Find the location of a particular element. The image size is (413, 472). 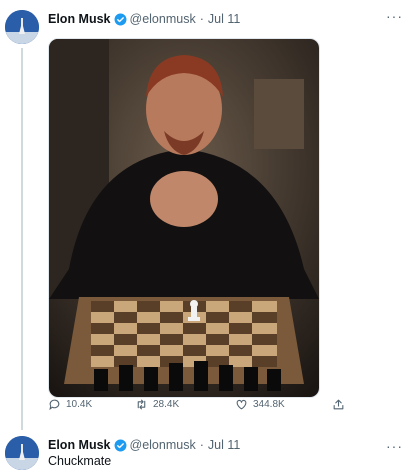

share-button is located at coordinates (338, 404).